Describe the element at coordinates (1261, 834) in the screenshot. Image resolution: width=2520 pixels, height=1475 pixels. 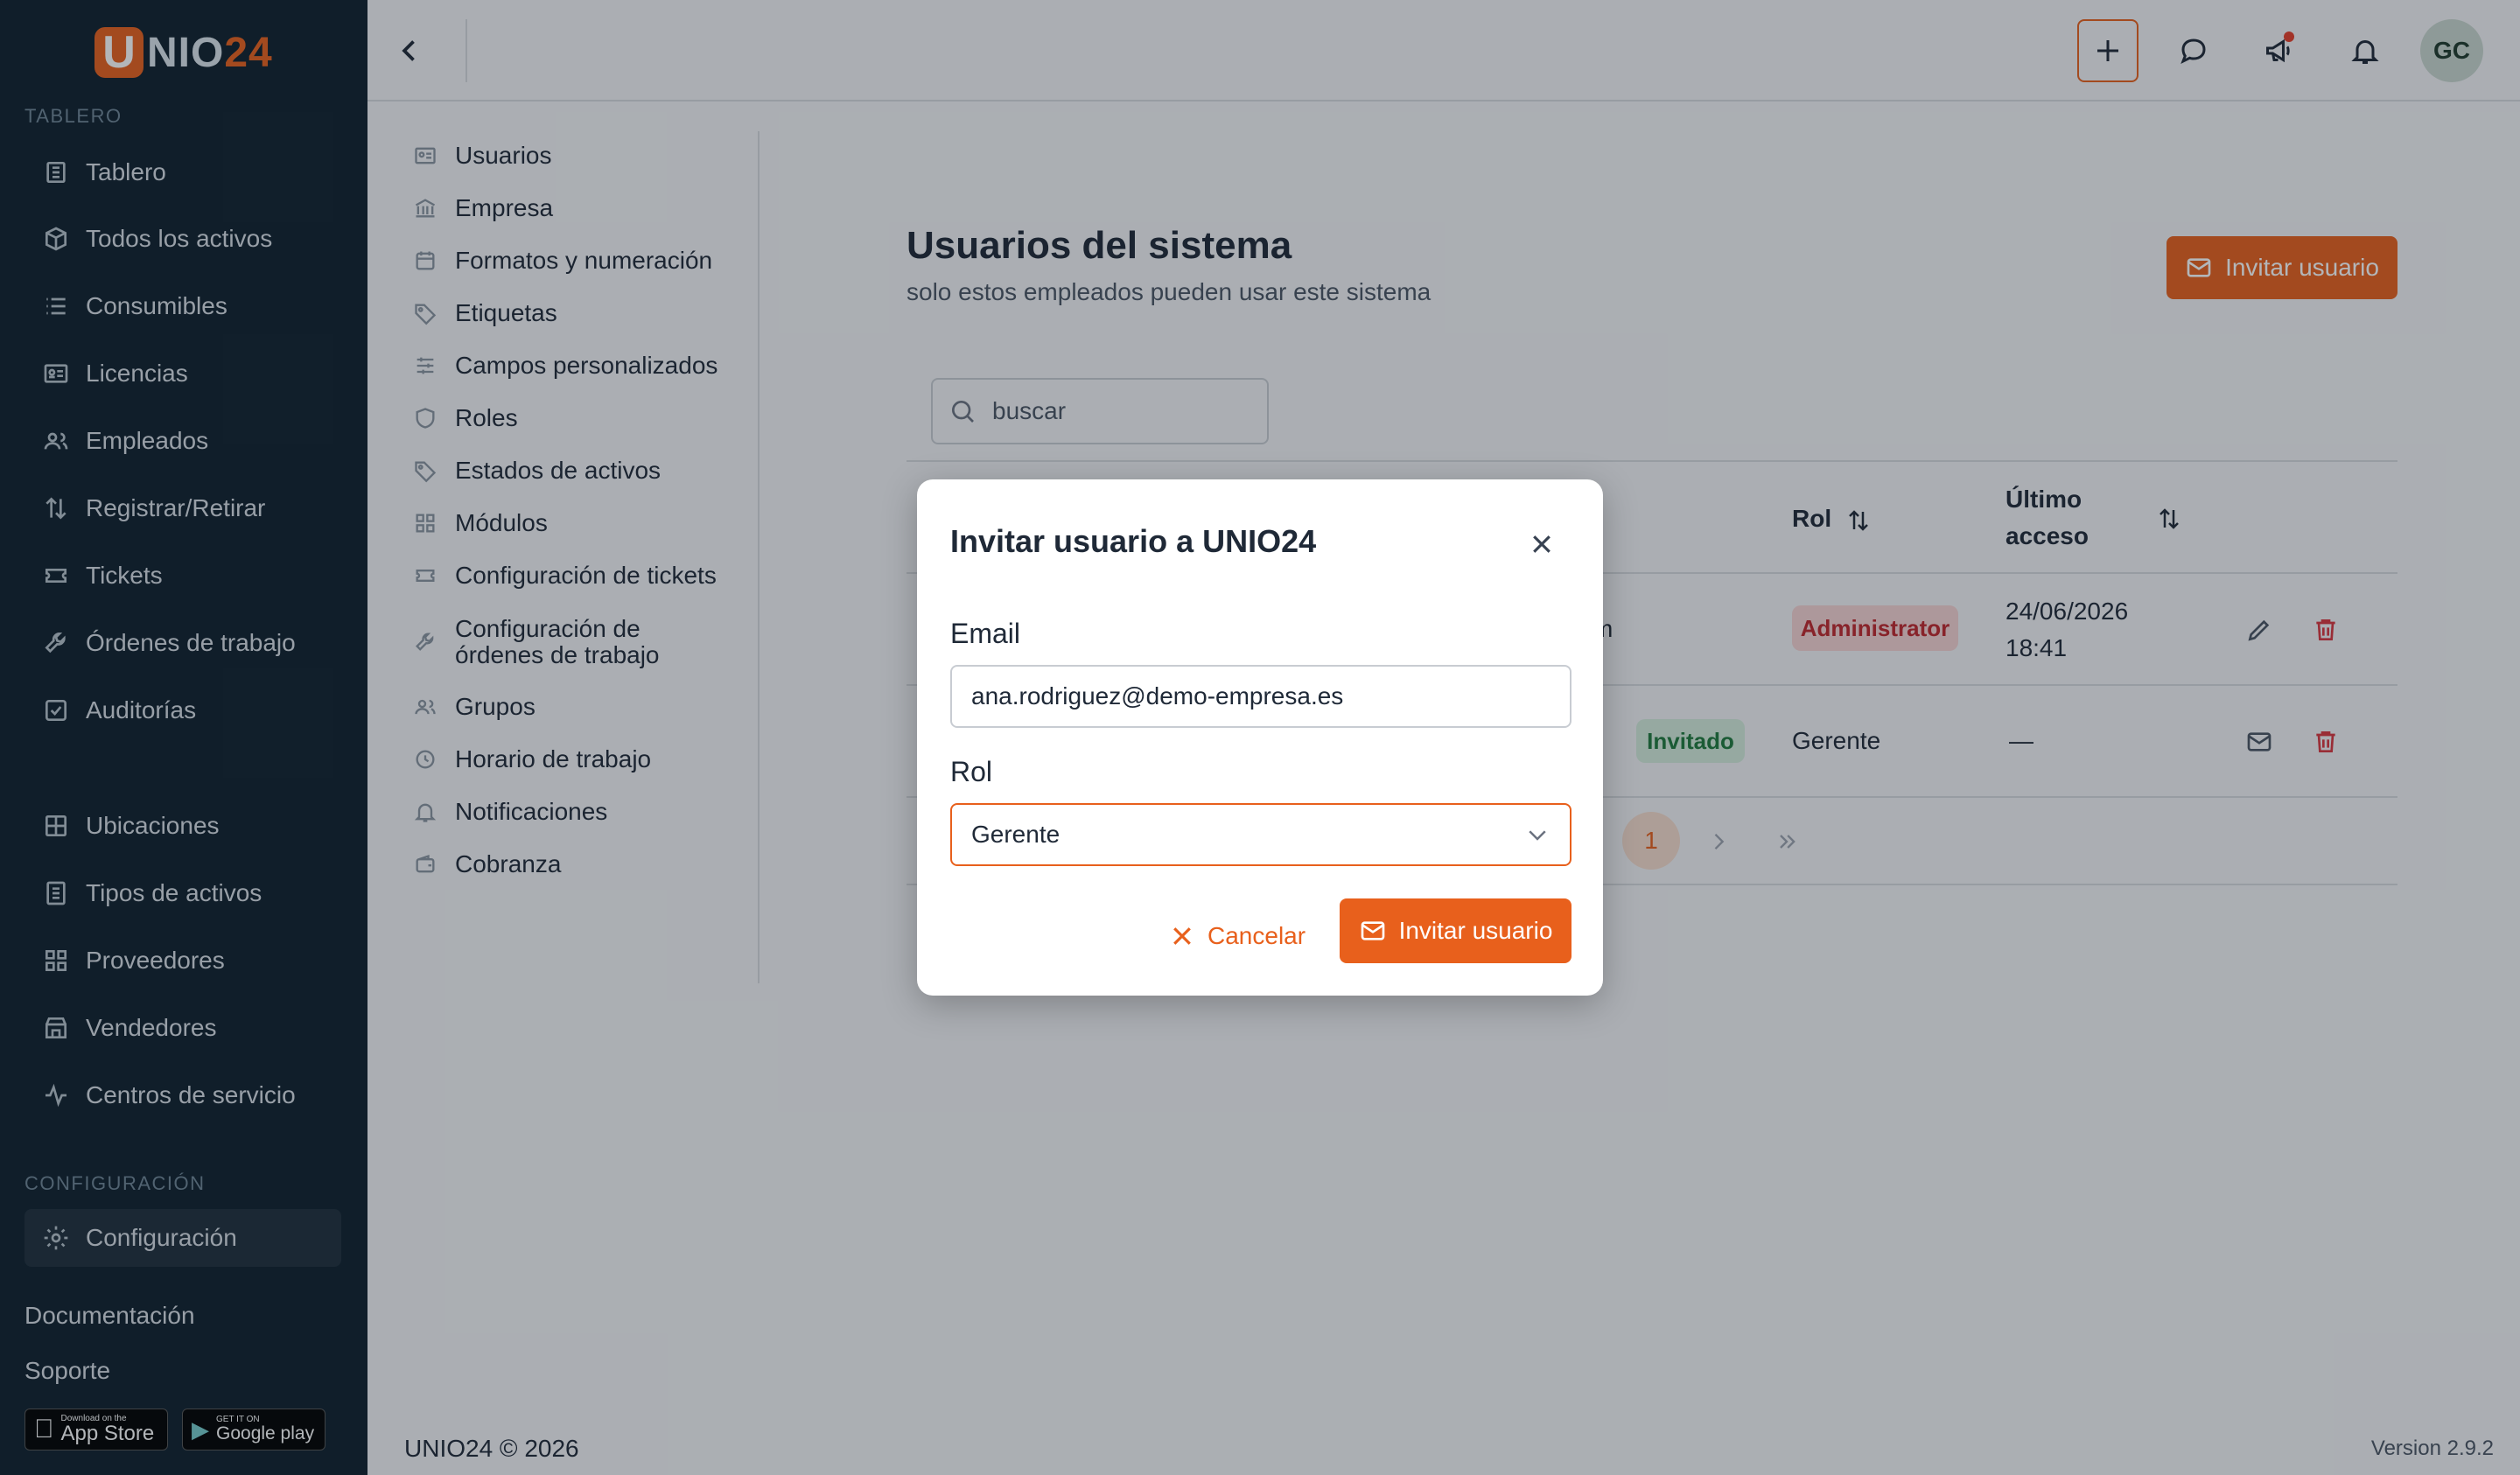
I see `role-select: Gerente` at that location.